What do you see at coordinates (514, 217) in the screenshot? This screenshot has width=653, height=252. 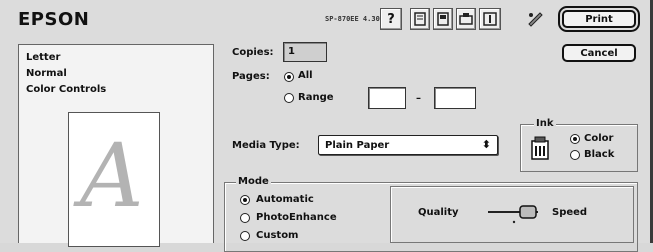 I see `quality-speed-slider` at bounding box center [514, 217].